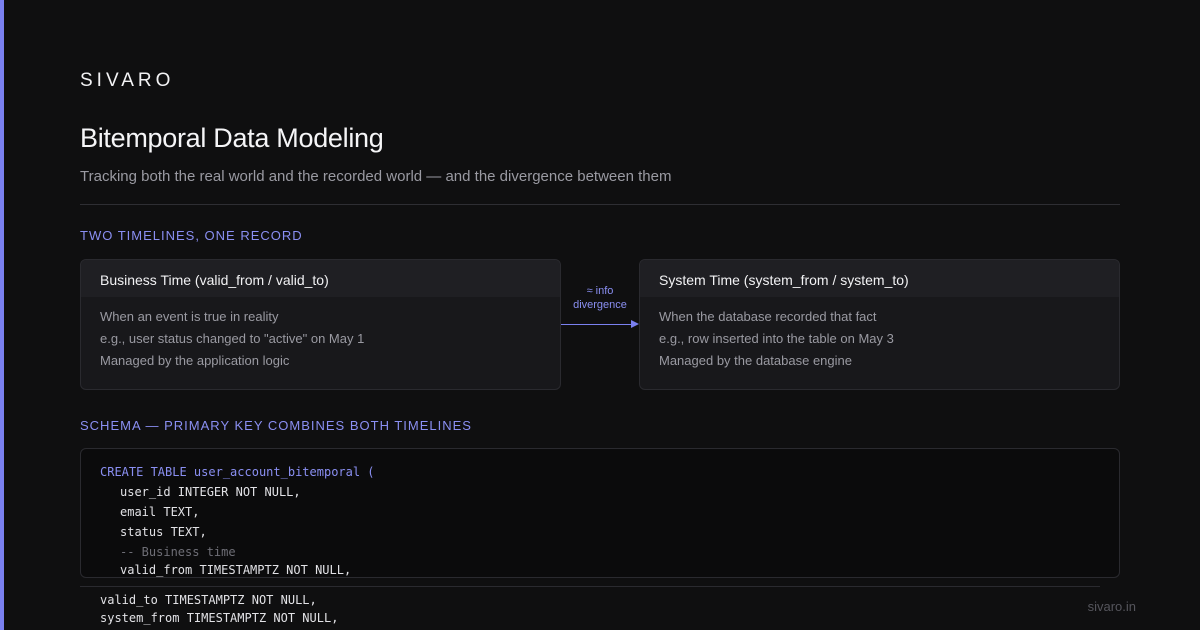 This screenshot has height=630, width=1200. Describe the element at coordinates (127, 80) in the screenshot. I see `brand-logo: SIVARO` at that location.